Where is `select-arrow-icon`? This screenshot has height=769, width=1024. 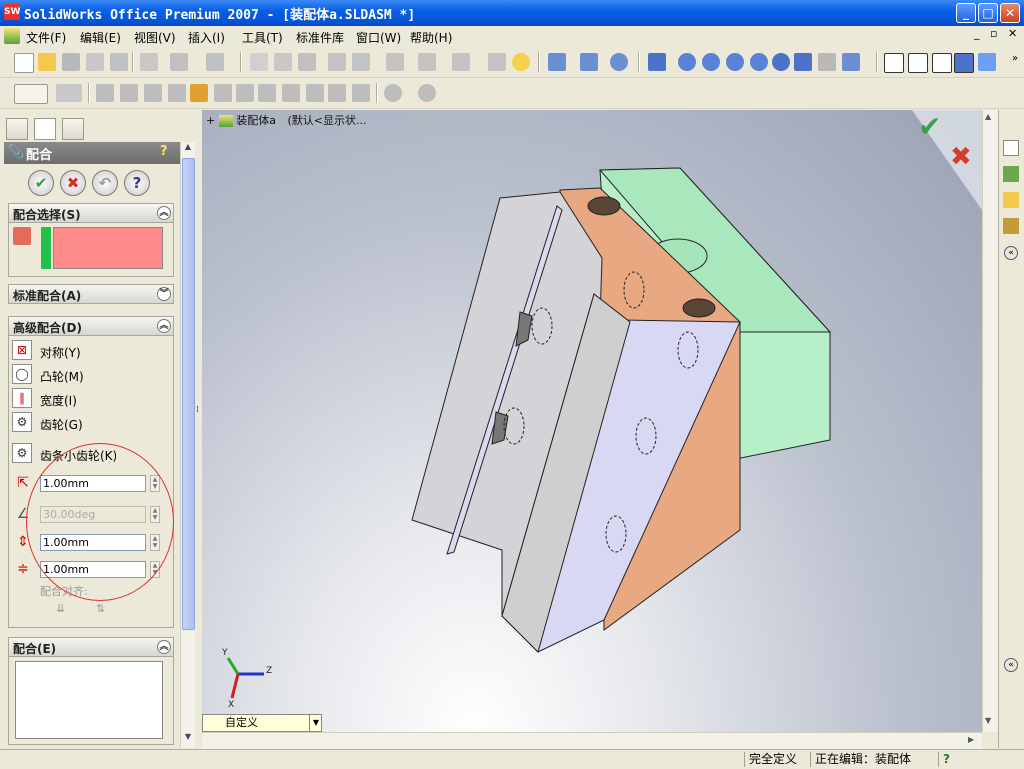
select-arrow-icon is located at coordinates (259, 62).